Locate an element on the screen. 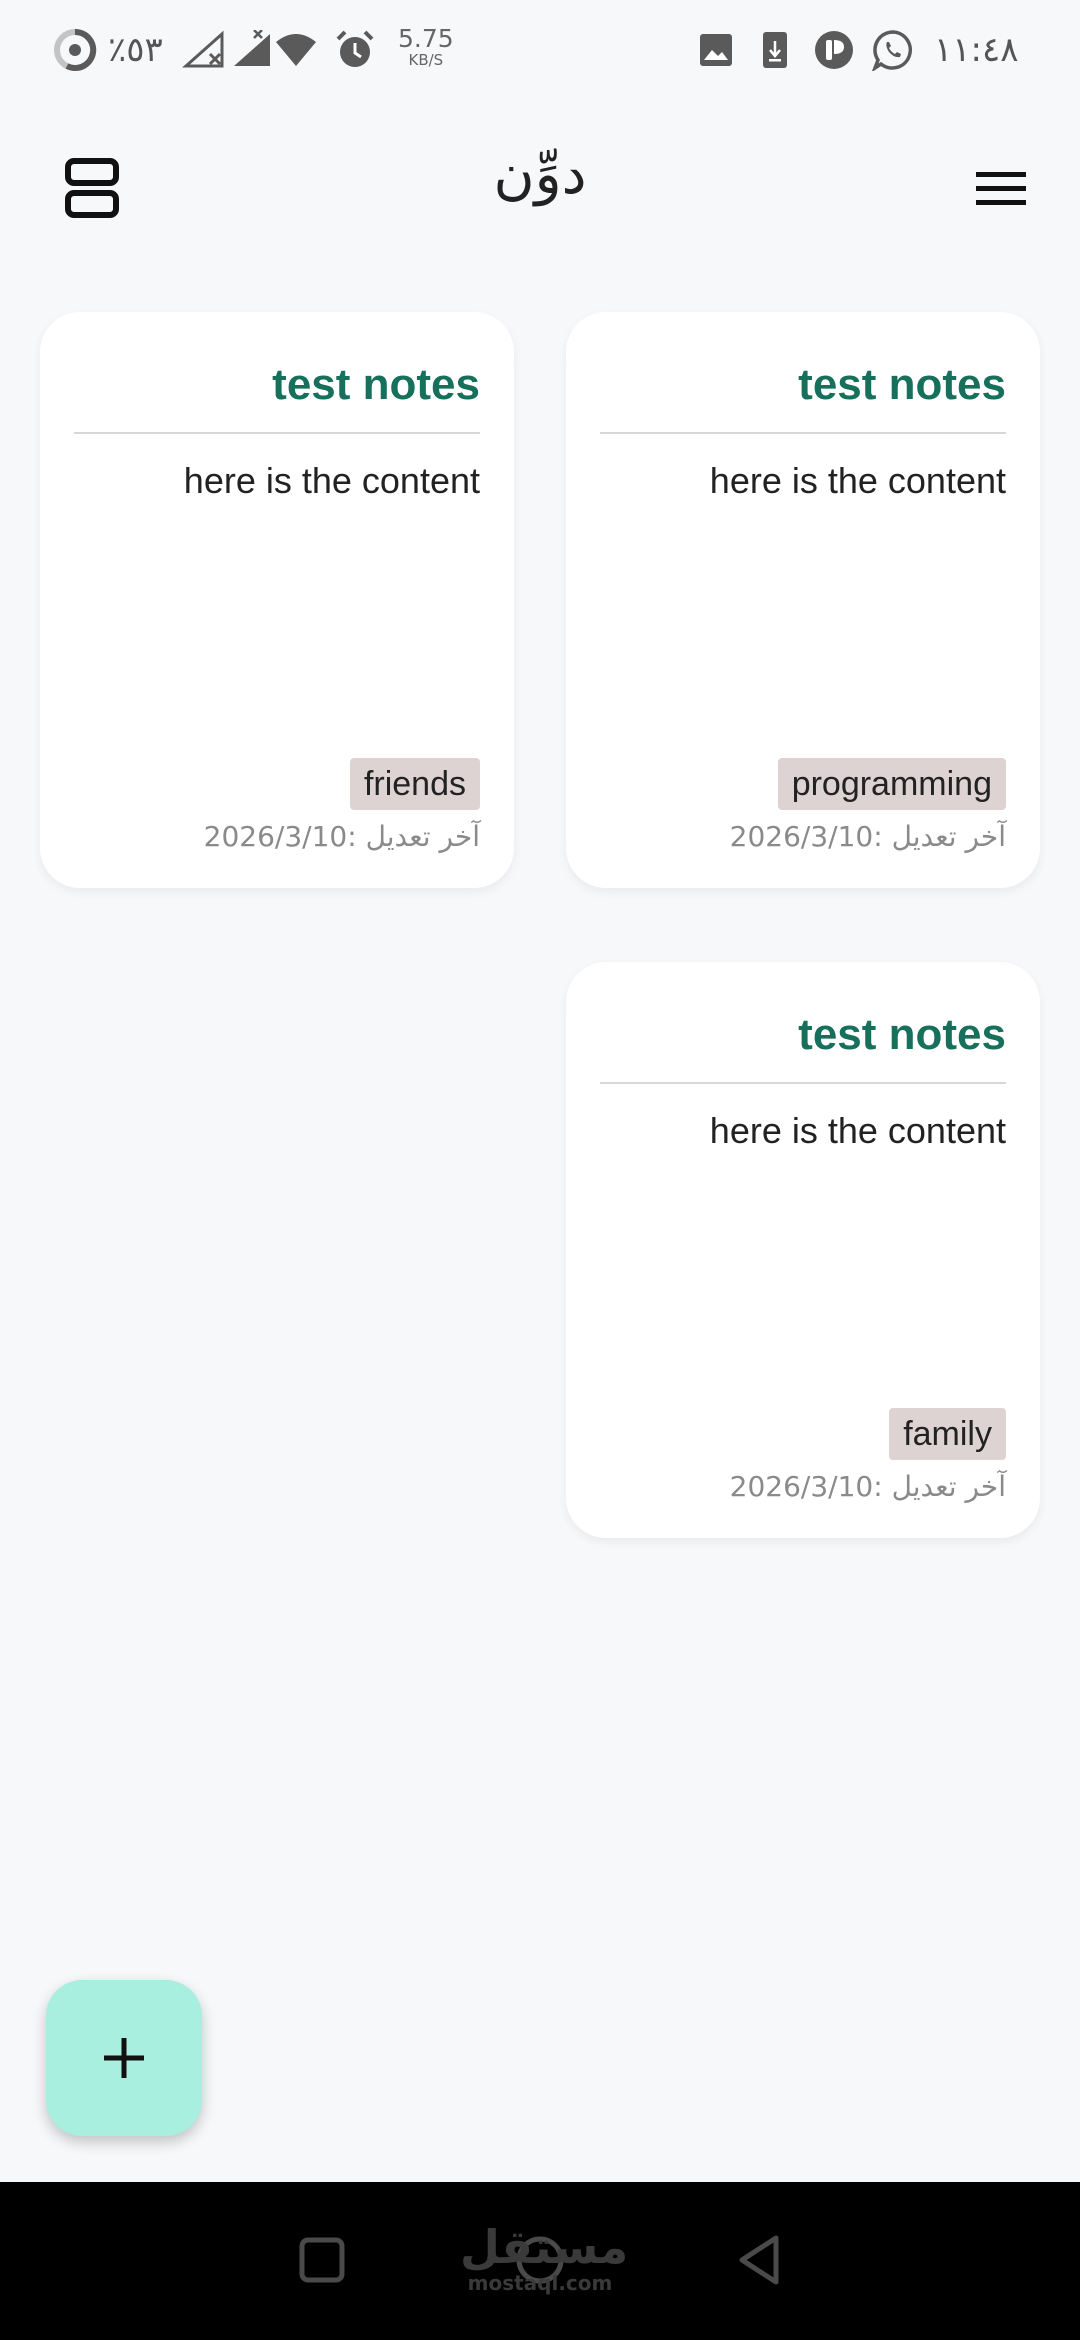  signal-strength-icon is located at coordinates (253, 50).